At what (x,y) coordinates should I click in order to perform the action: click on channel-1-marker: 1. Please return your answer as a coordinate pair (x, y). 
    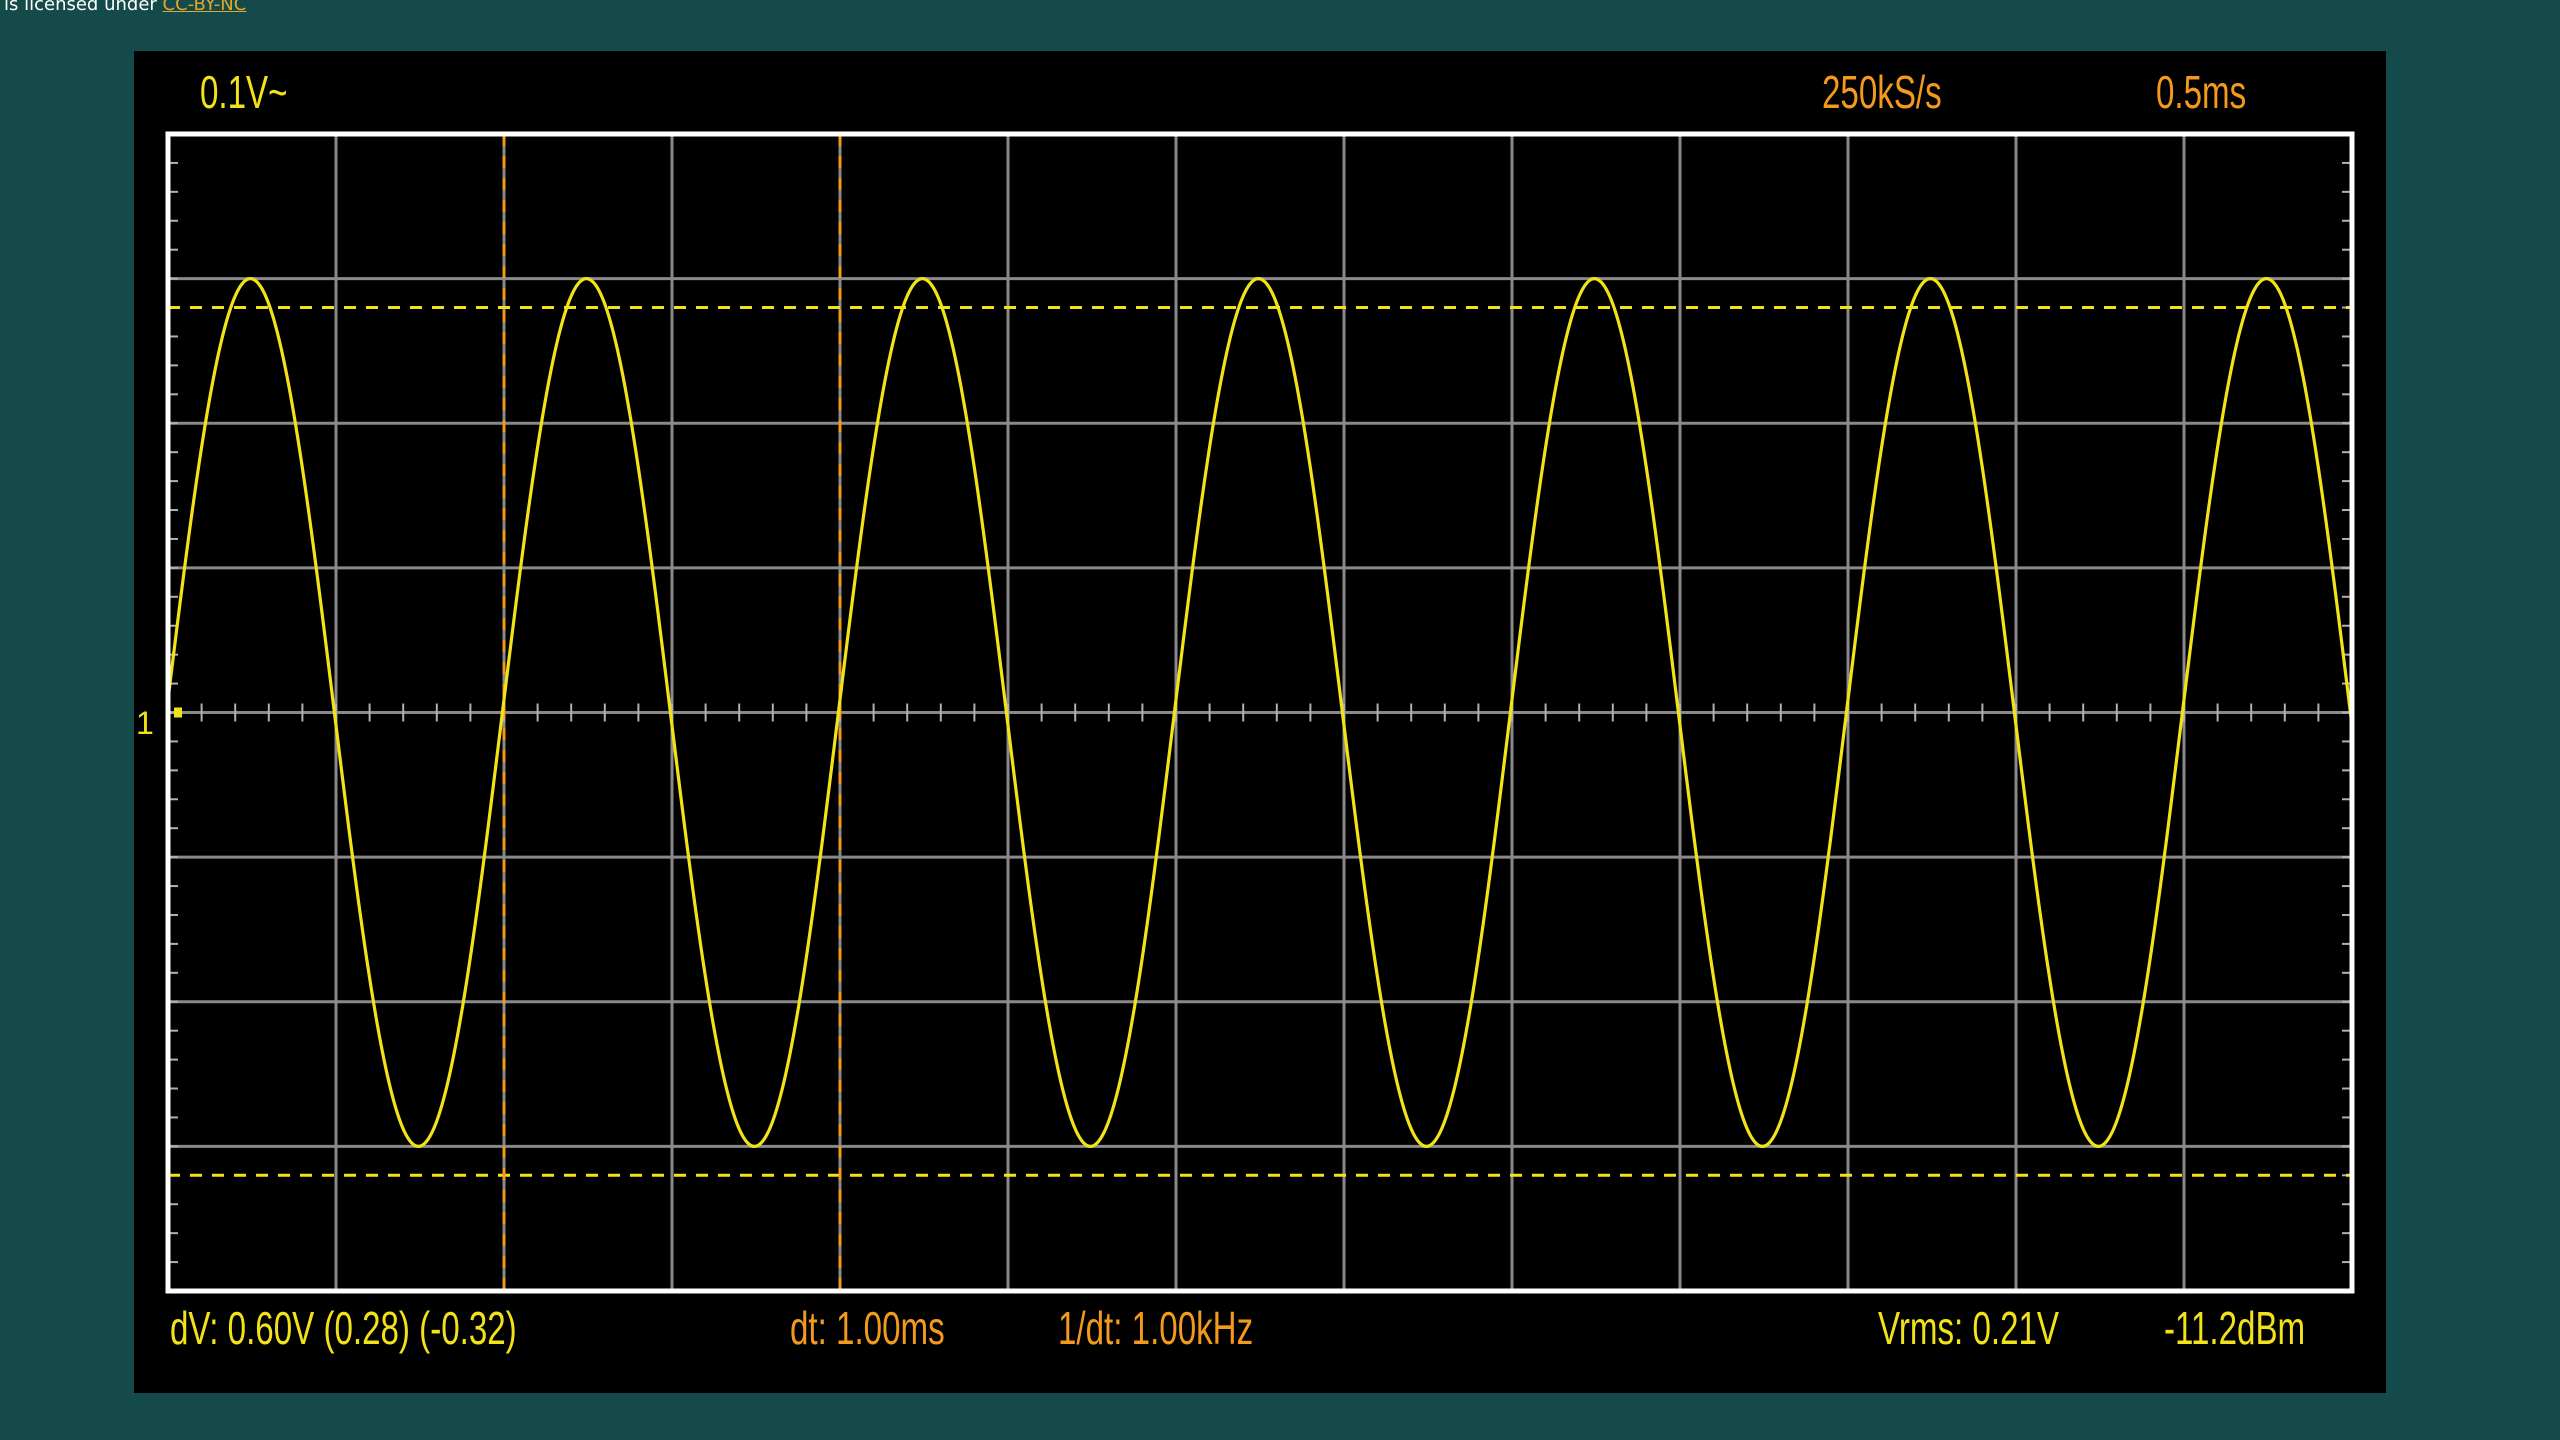
    Looking at the image, I should click on (145, 723).